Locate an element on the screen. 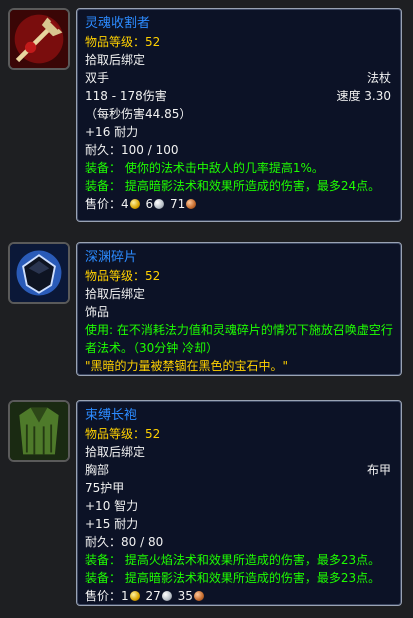 The height and width of the screenshot is (618, 413). stat-intellect: +10 智力 is located at coordinates (112, 506).